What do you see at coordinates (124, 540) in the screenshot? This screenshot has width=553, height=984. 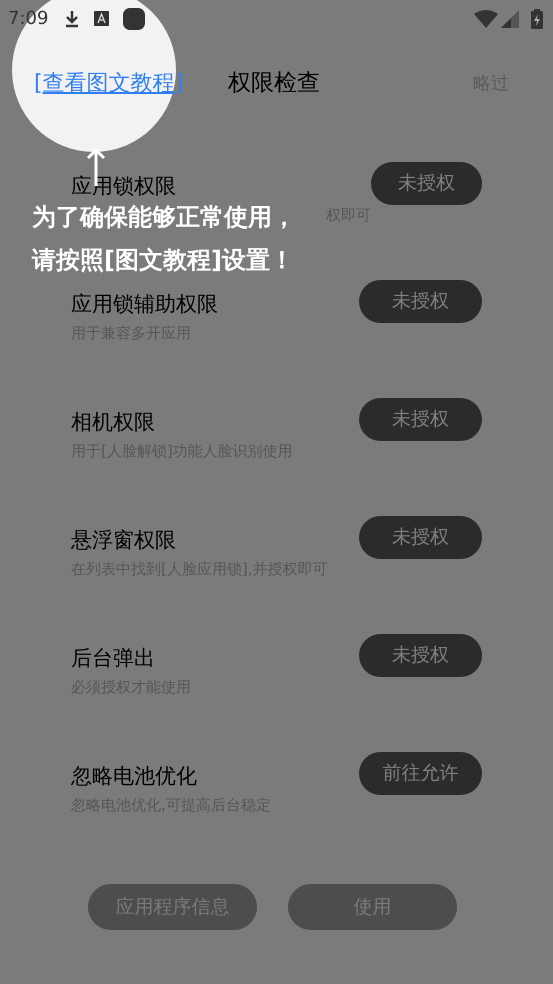 I see `permission-title: 悬浮窗权限` at bounding box center [124, 540].